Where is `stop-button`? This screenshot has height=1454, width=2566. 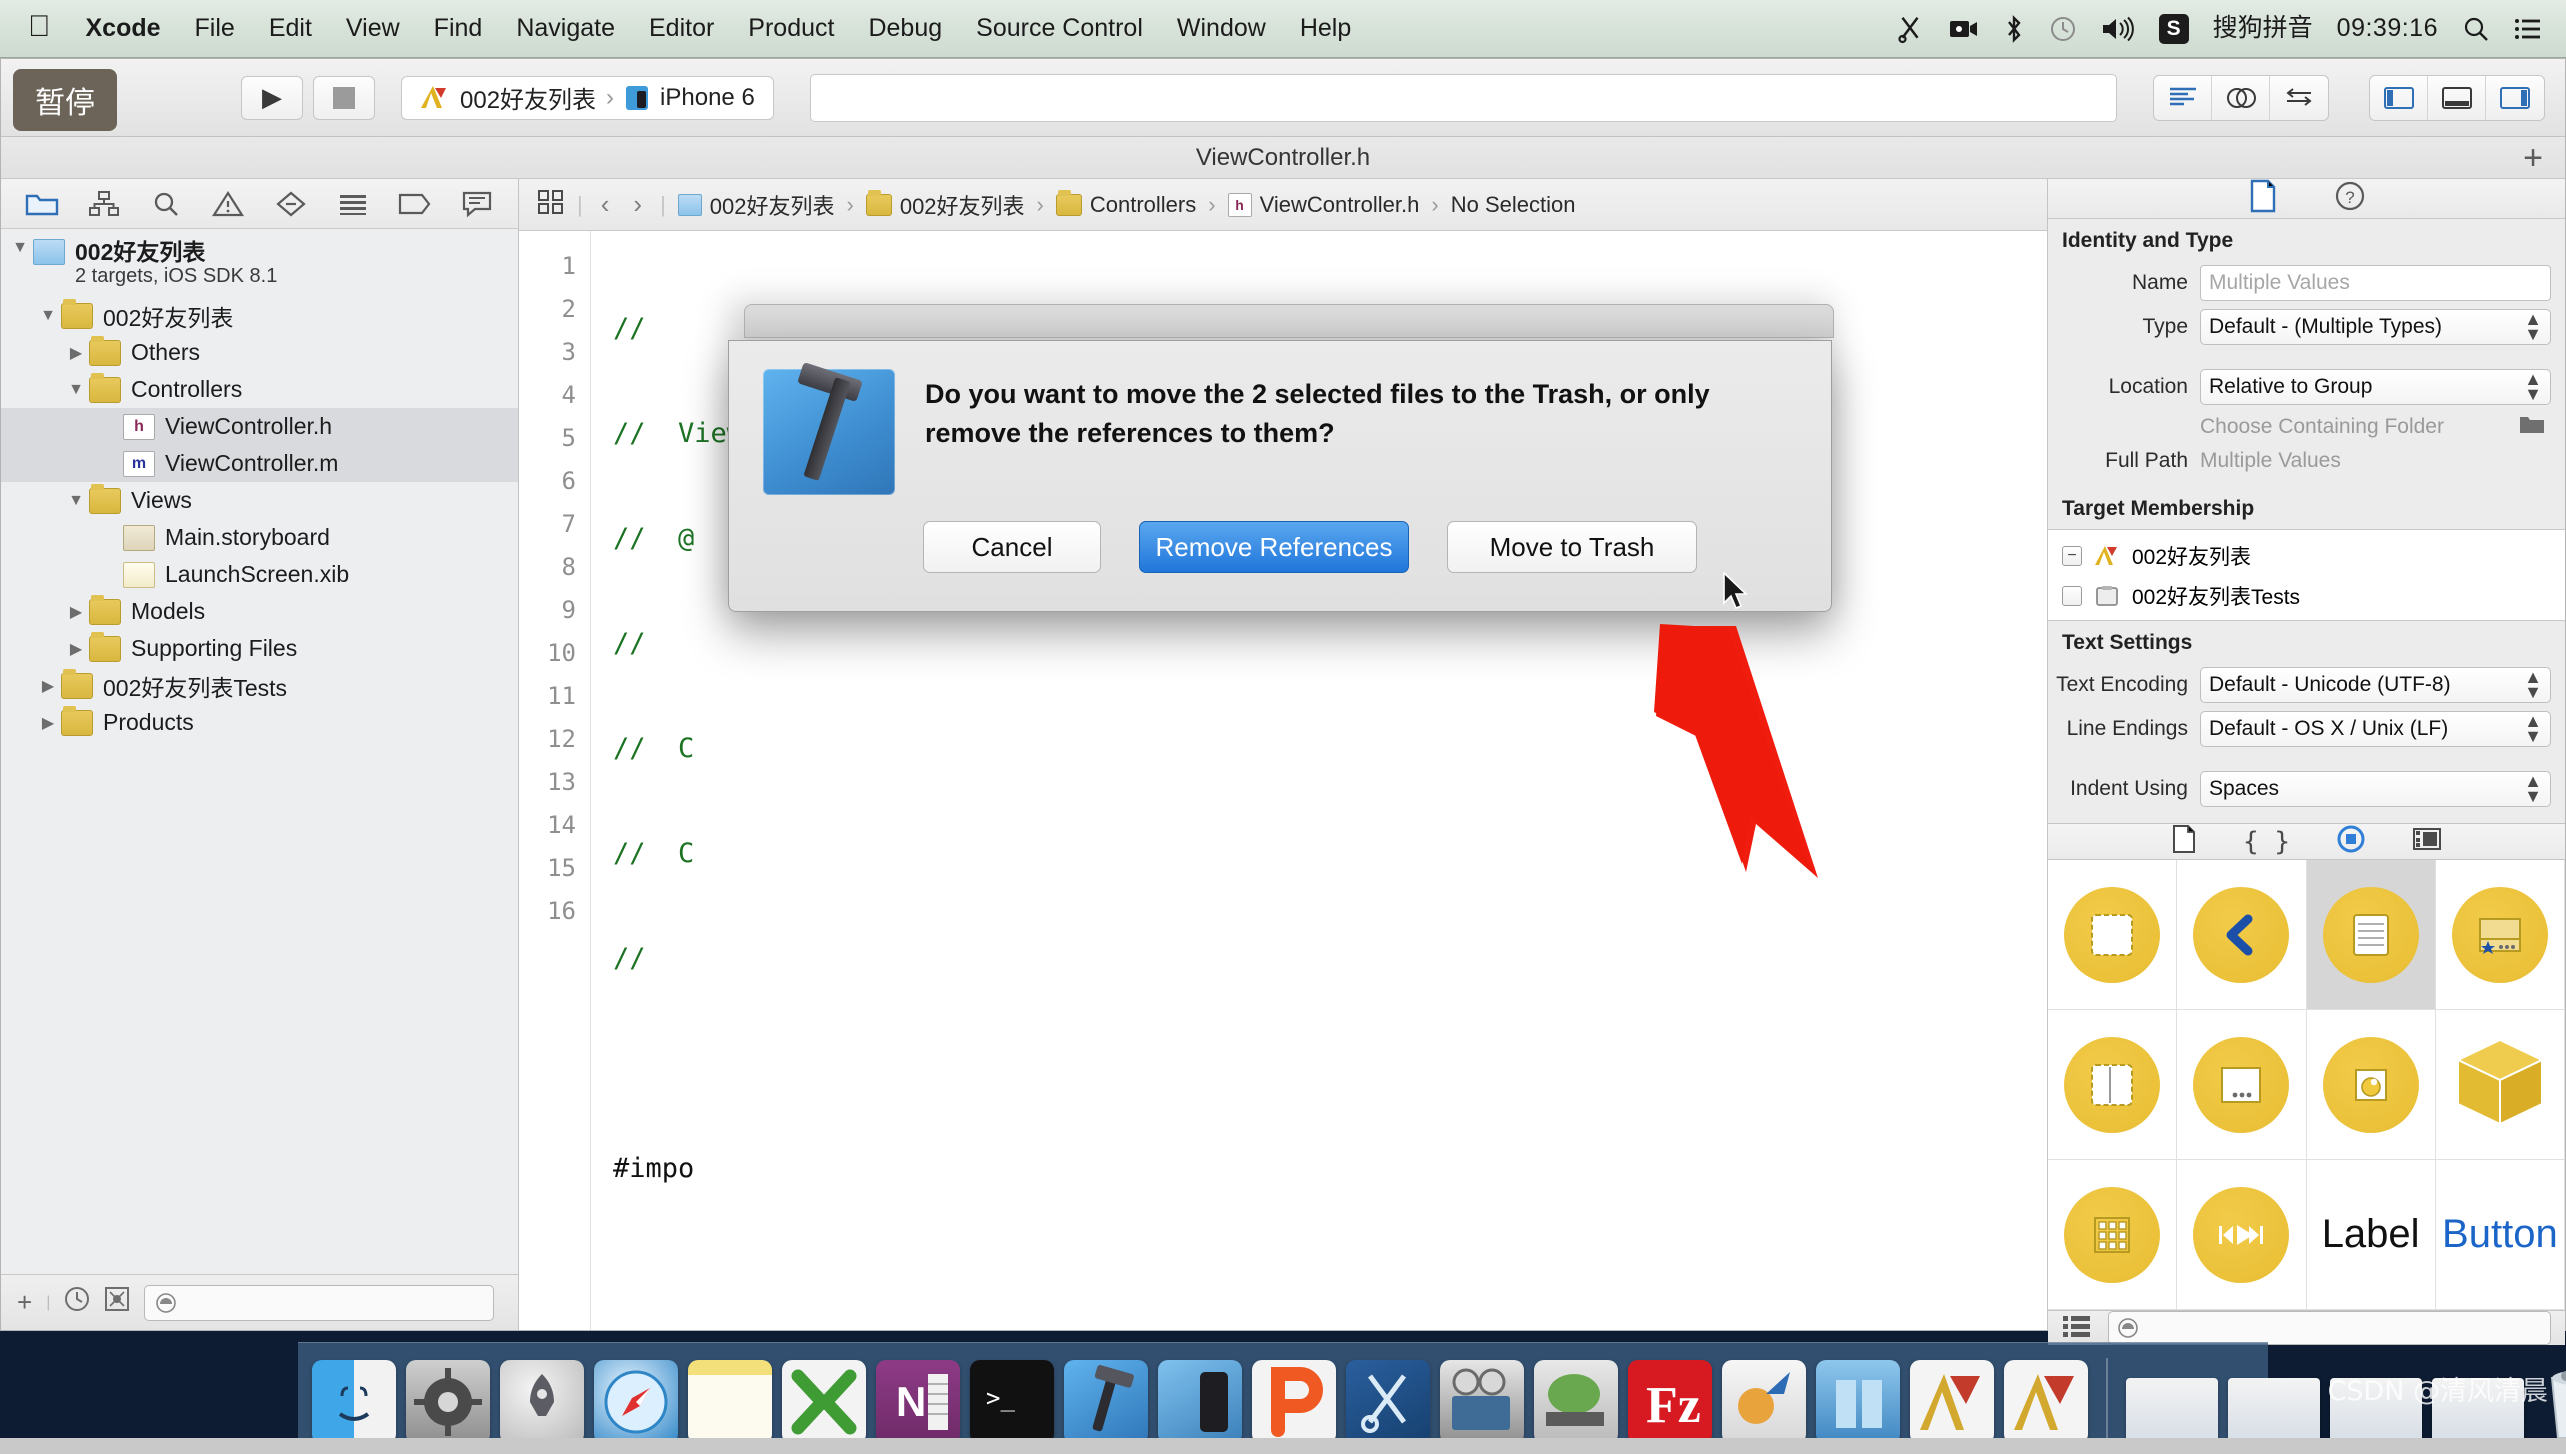
stop-button is located at coordinates (344, 97).